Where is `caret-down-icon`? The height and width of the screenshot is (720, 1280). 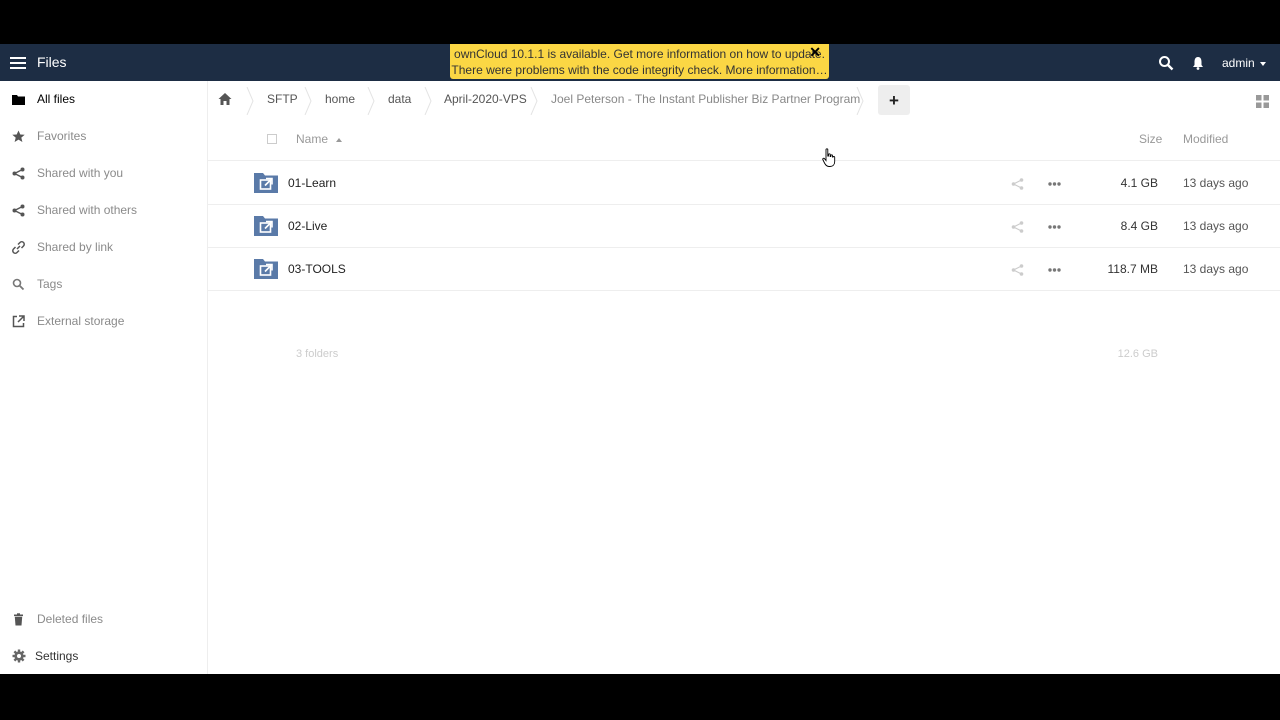
caret-down-icon is located at coordinates (1262, 63).